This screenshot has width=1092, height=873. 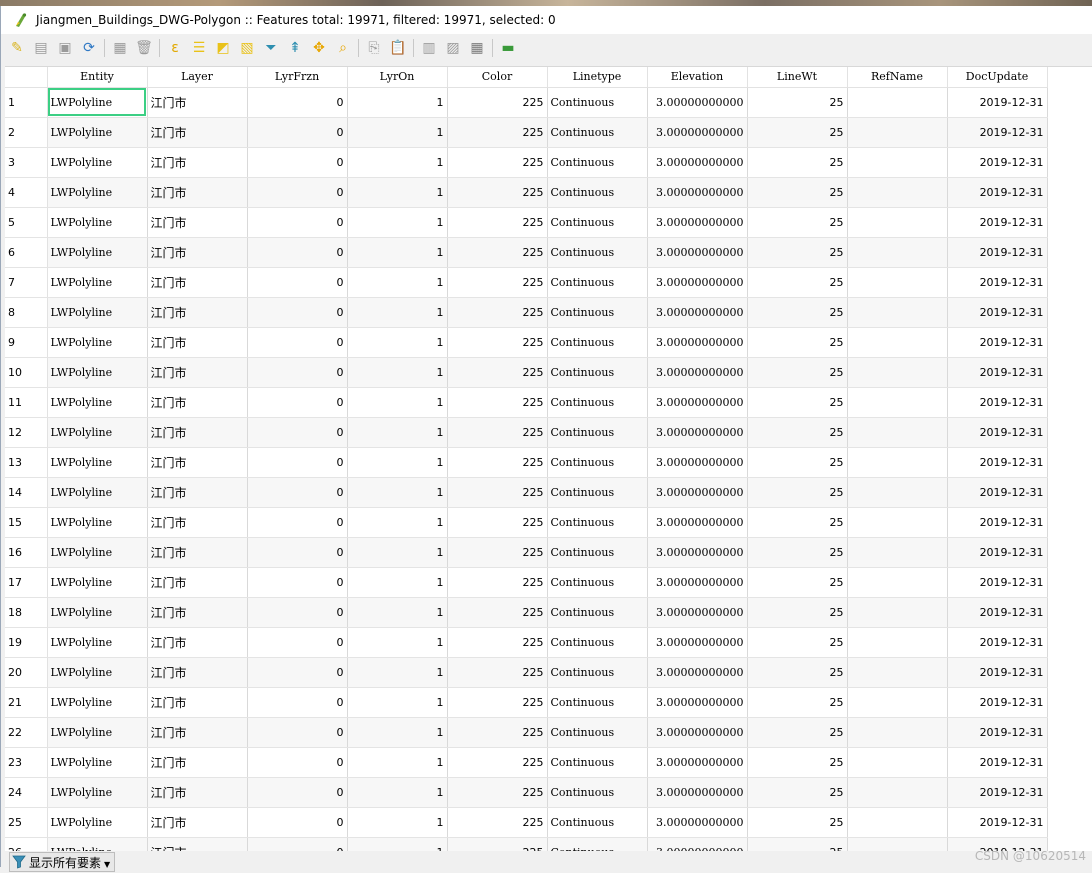 I want to click on deselect-all-icon: ▧, so click(x=247, y=48).